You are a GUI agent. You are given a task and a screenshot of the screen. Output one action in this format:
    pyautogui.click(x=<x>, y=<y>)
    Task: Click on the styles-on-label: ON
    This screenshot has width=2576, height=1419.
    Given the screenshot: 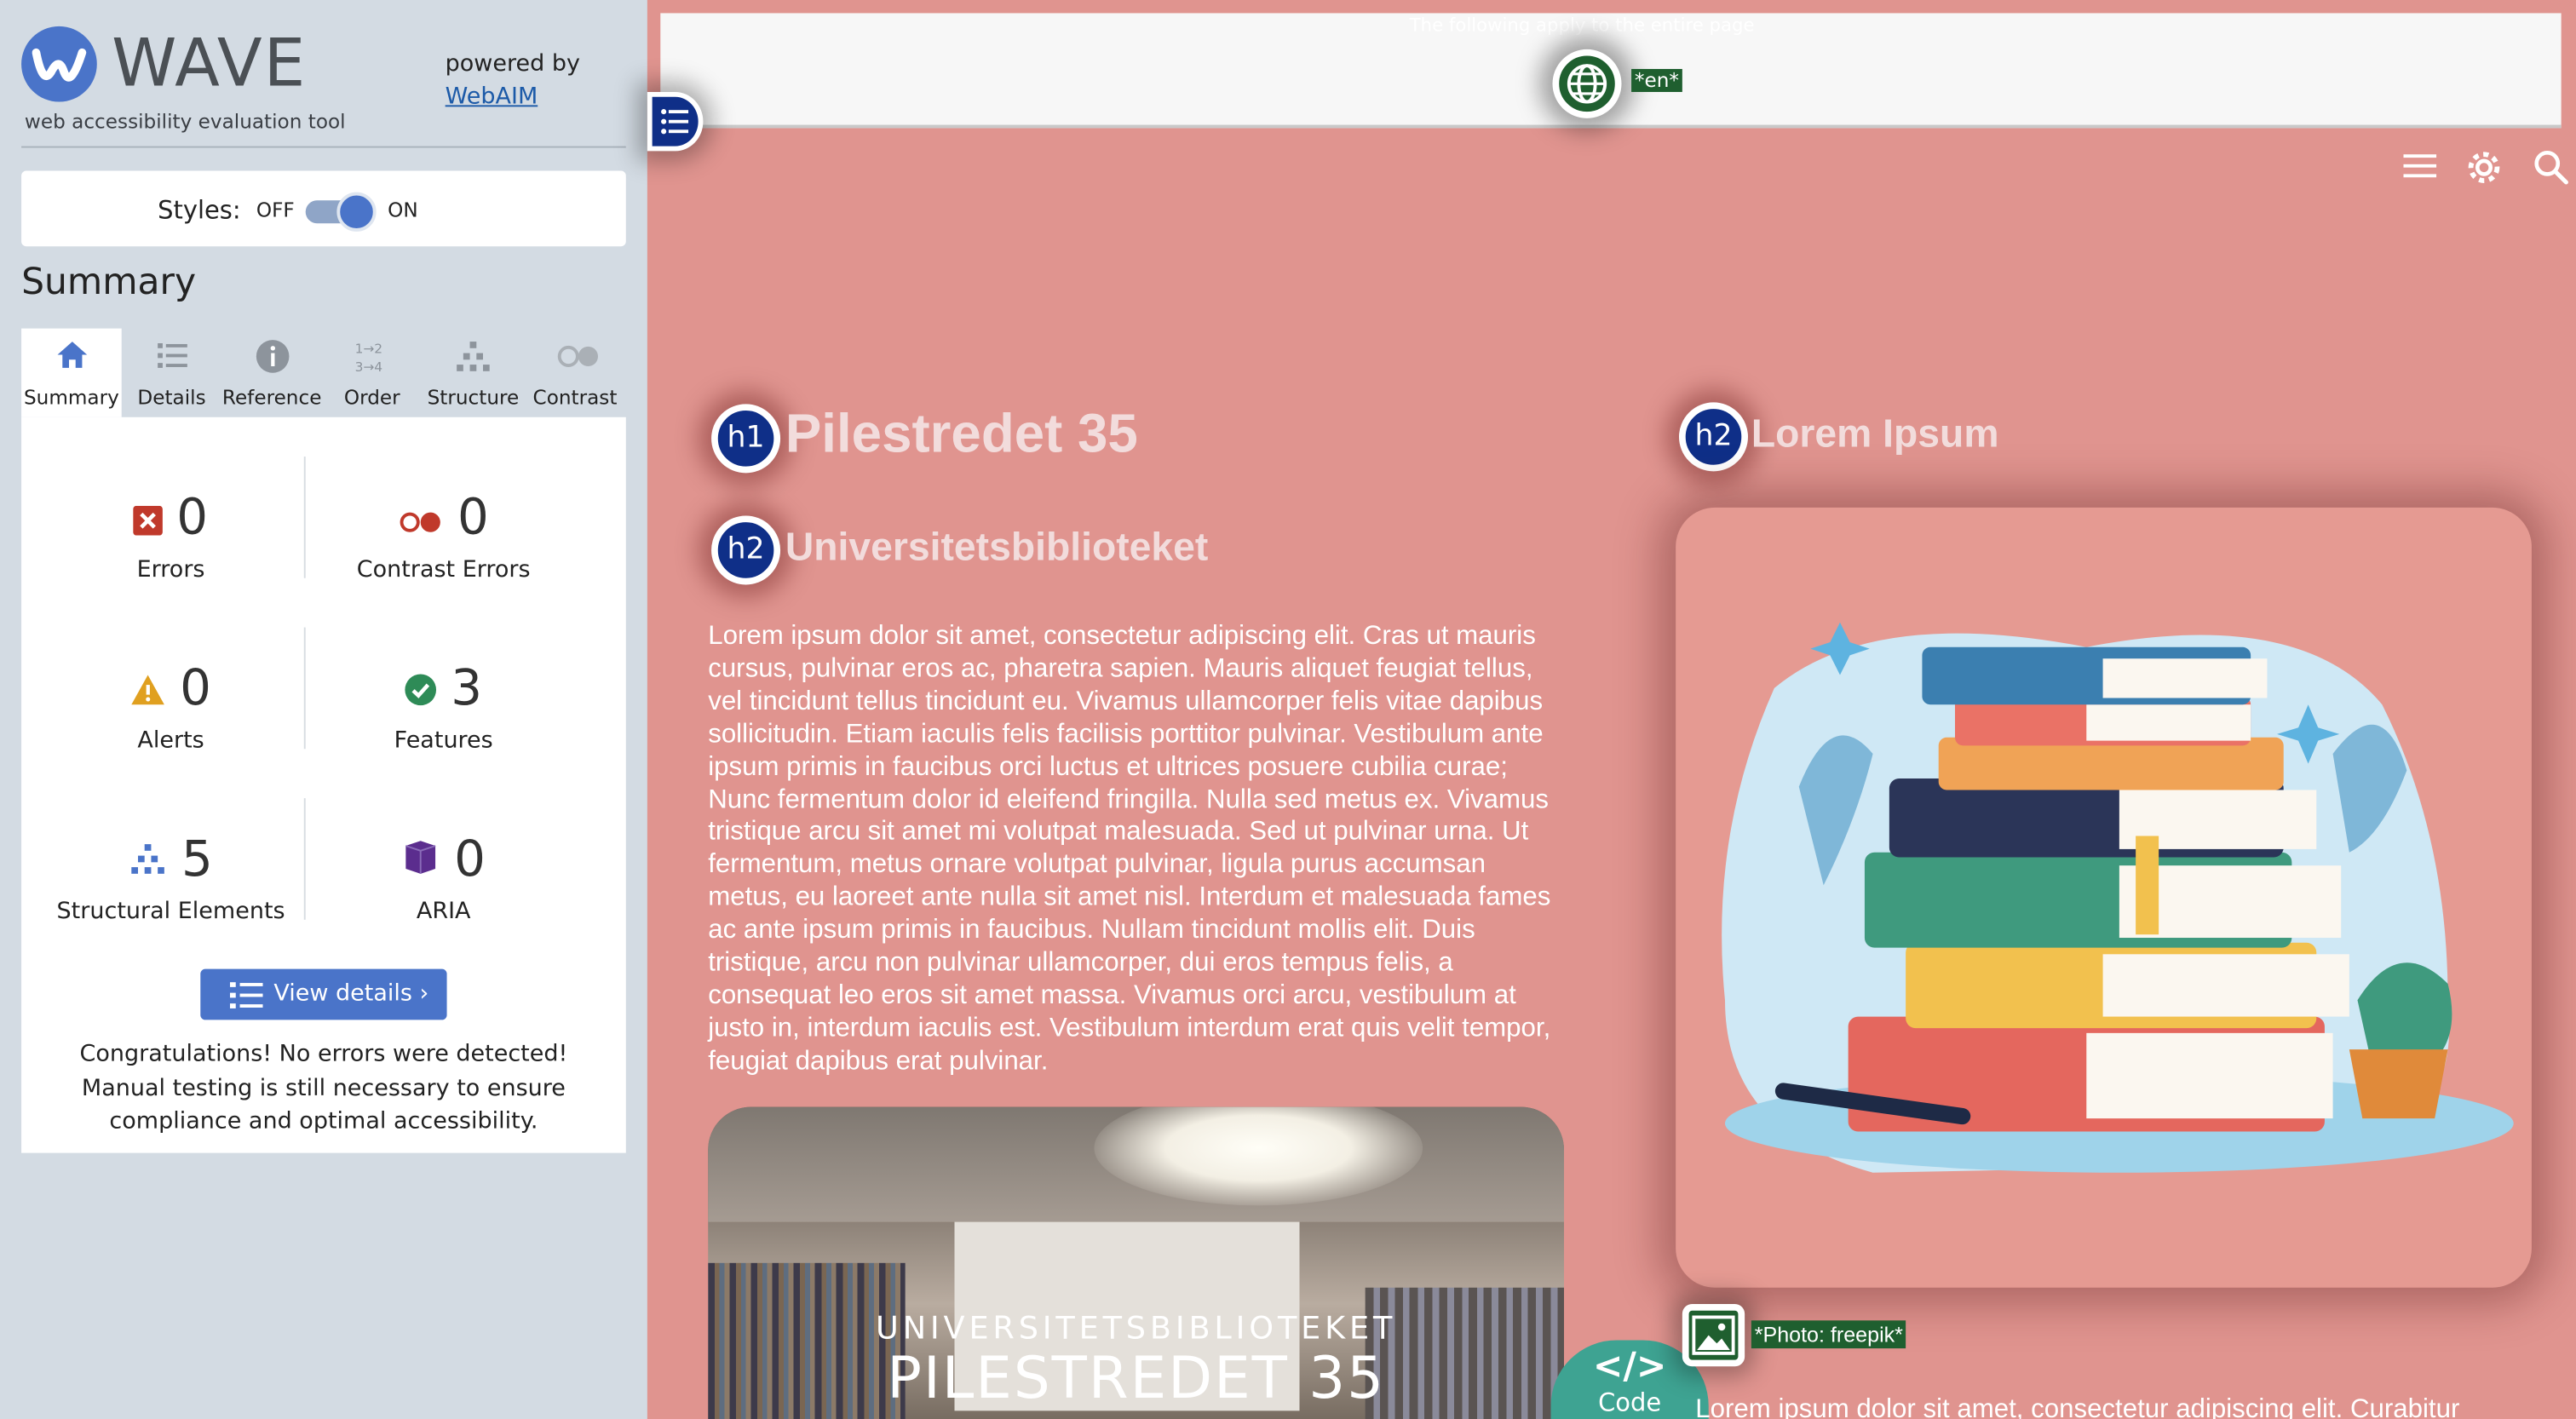 What is the action you would take?
    pyautogui.click(x=403, y=210)
    